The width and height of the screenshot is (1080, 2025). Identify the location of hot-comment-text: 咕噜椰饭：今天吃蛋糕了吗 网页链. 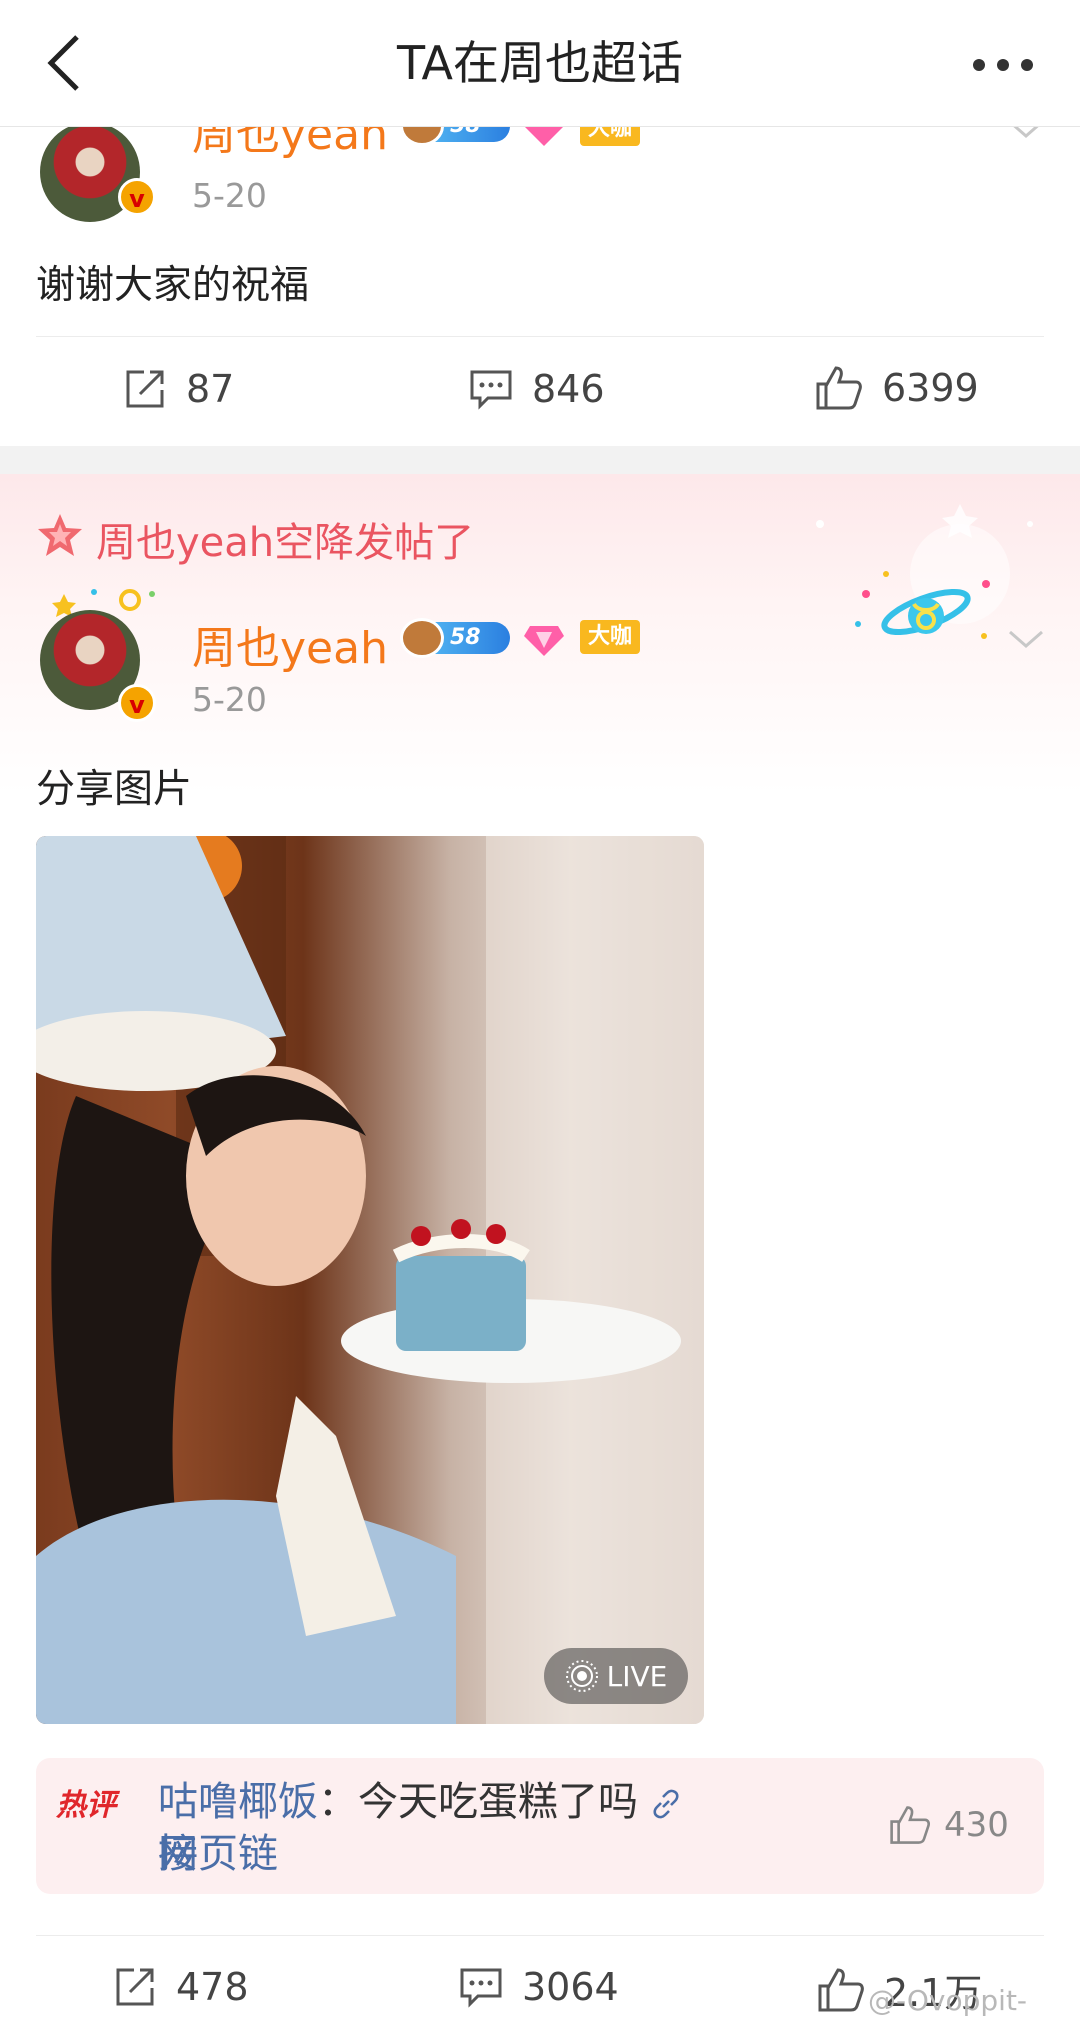
(438, 1828).